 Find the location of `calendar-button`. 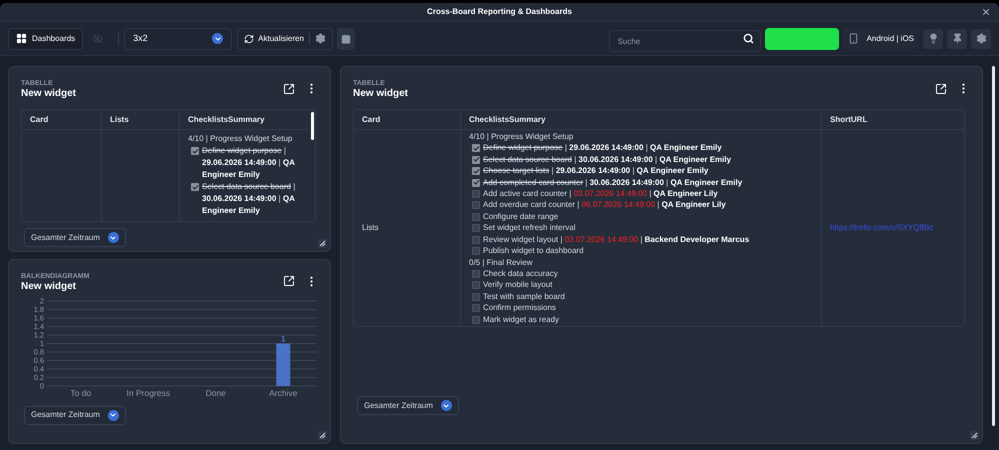

calendar-button is located at coordinates (345, 39).